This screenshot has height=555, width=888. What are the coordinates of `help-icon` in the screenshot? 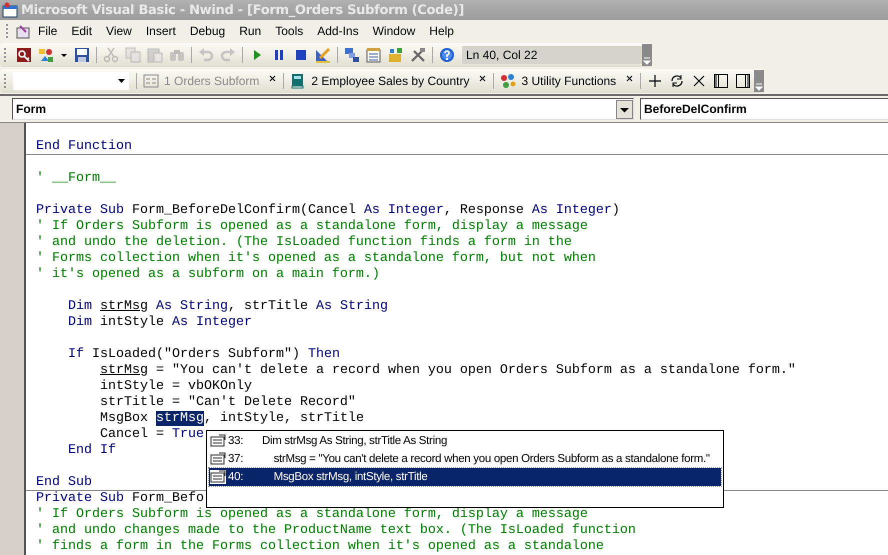 It's located at (447, 55).